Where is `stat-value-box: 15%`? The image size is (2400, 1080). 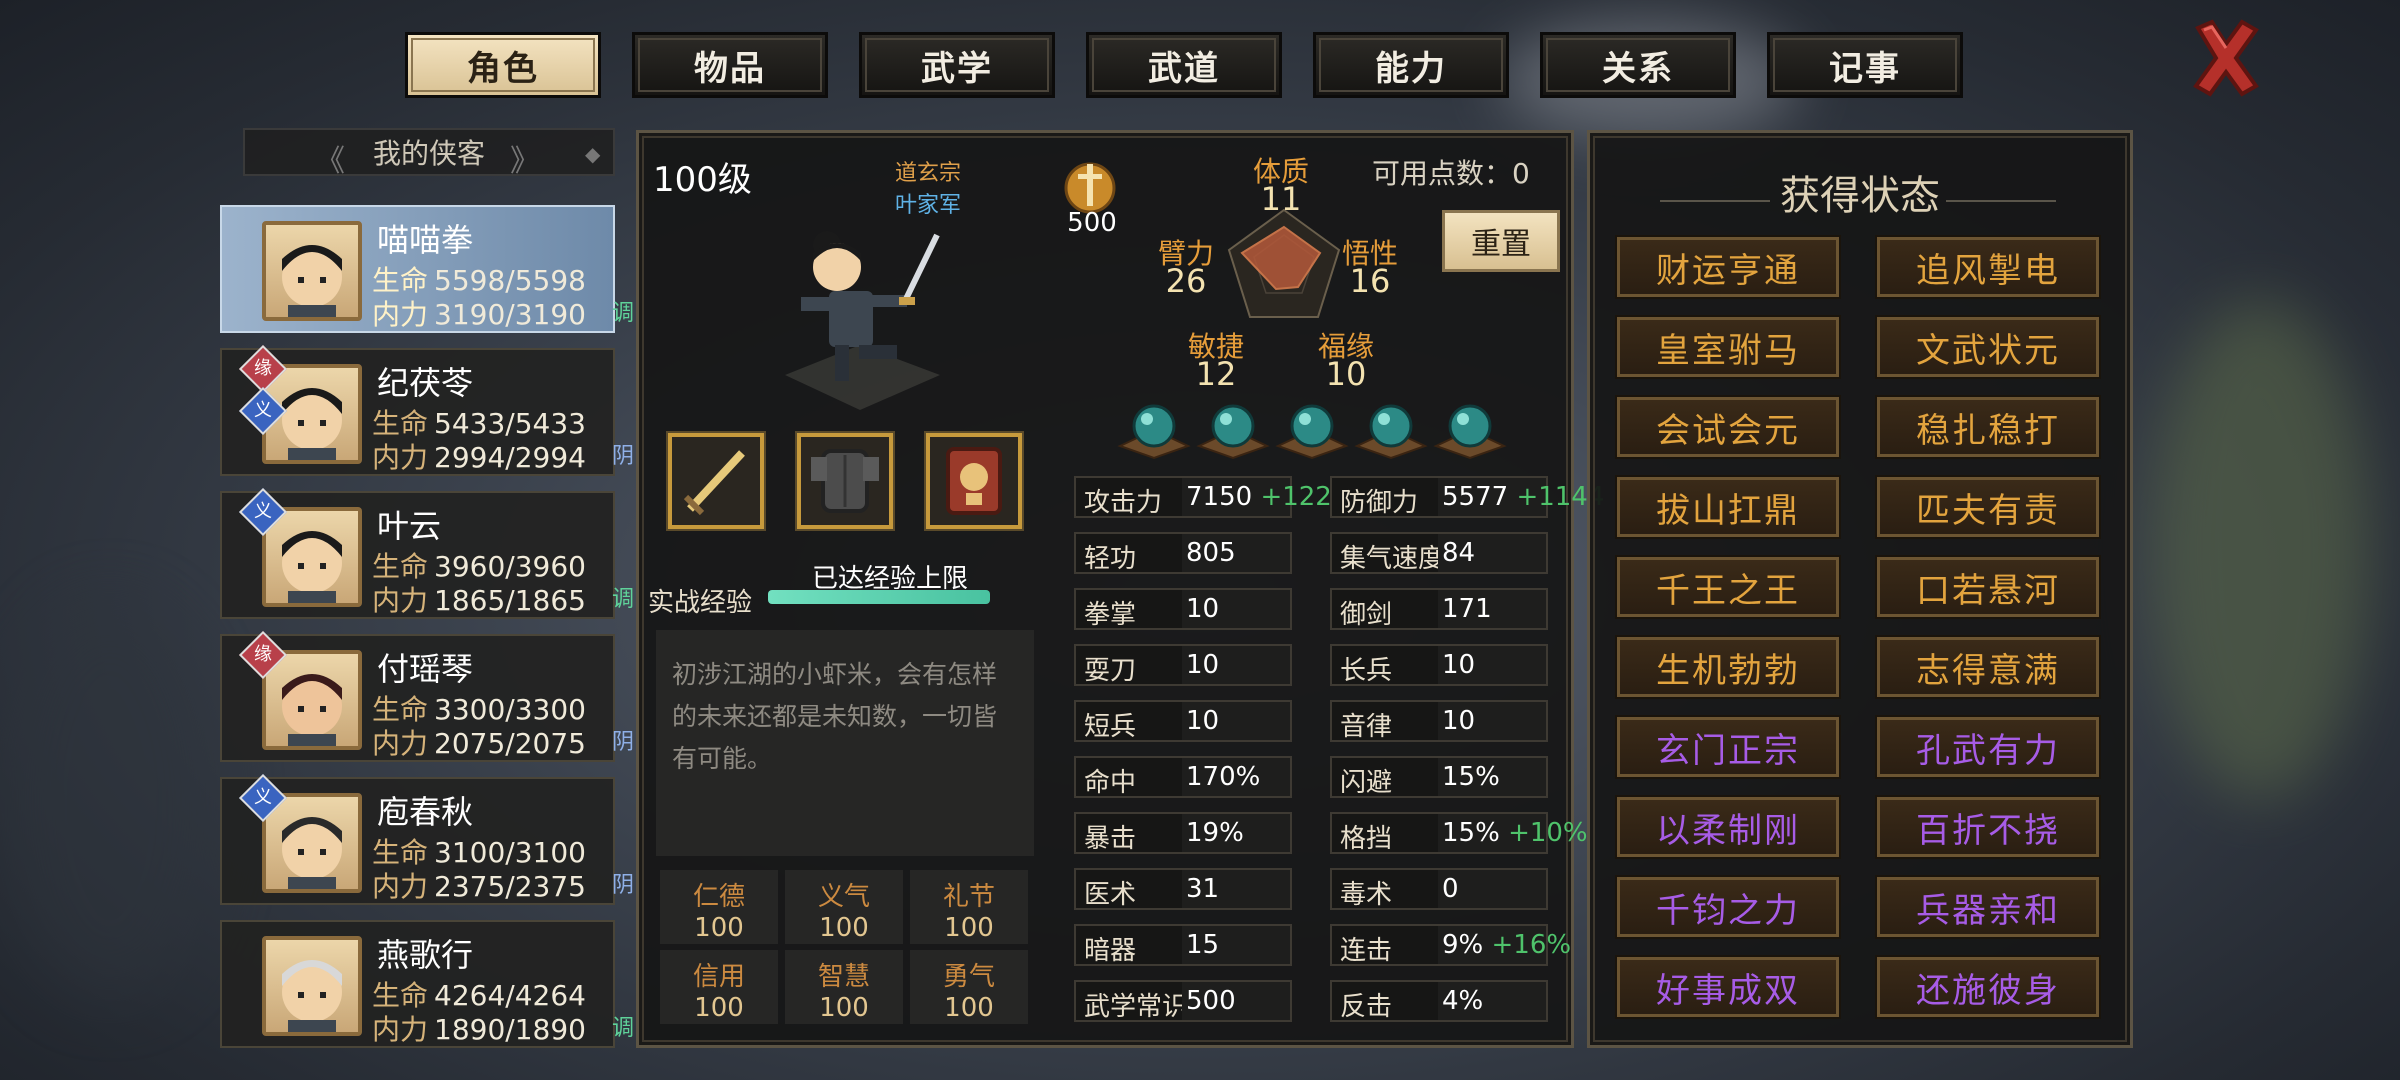 stat-value-box: 15% is located at coordinates (1492, 777).